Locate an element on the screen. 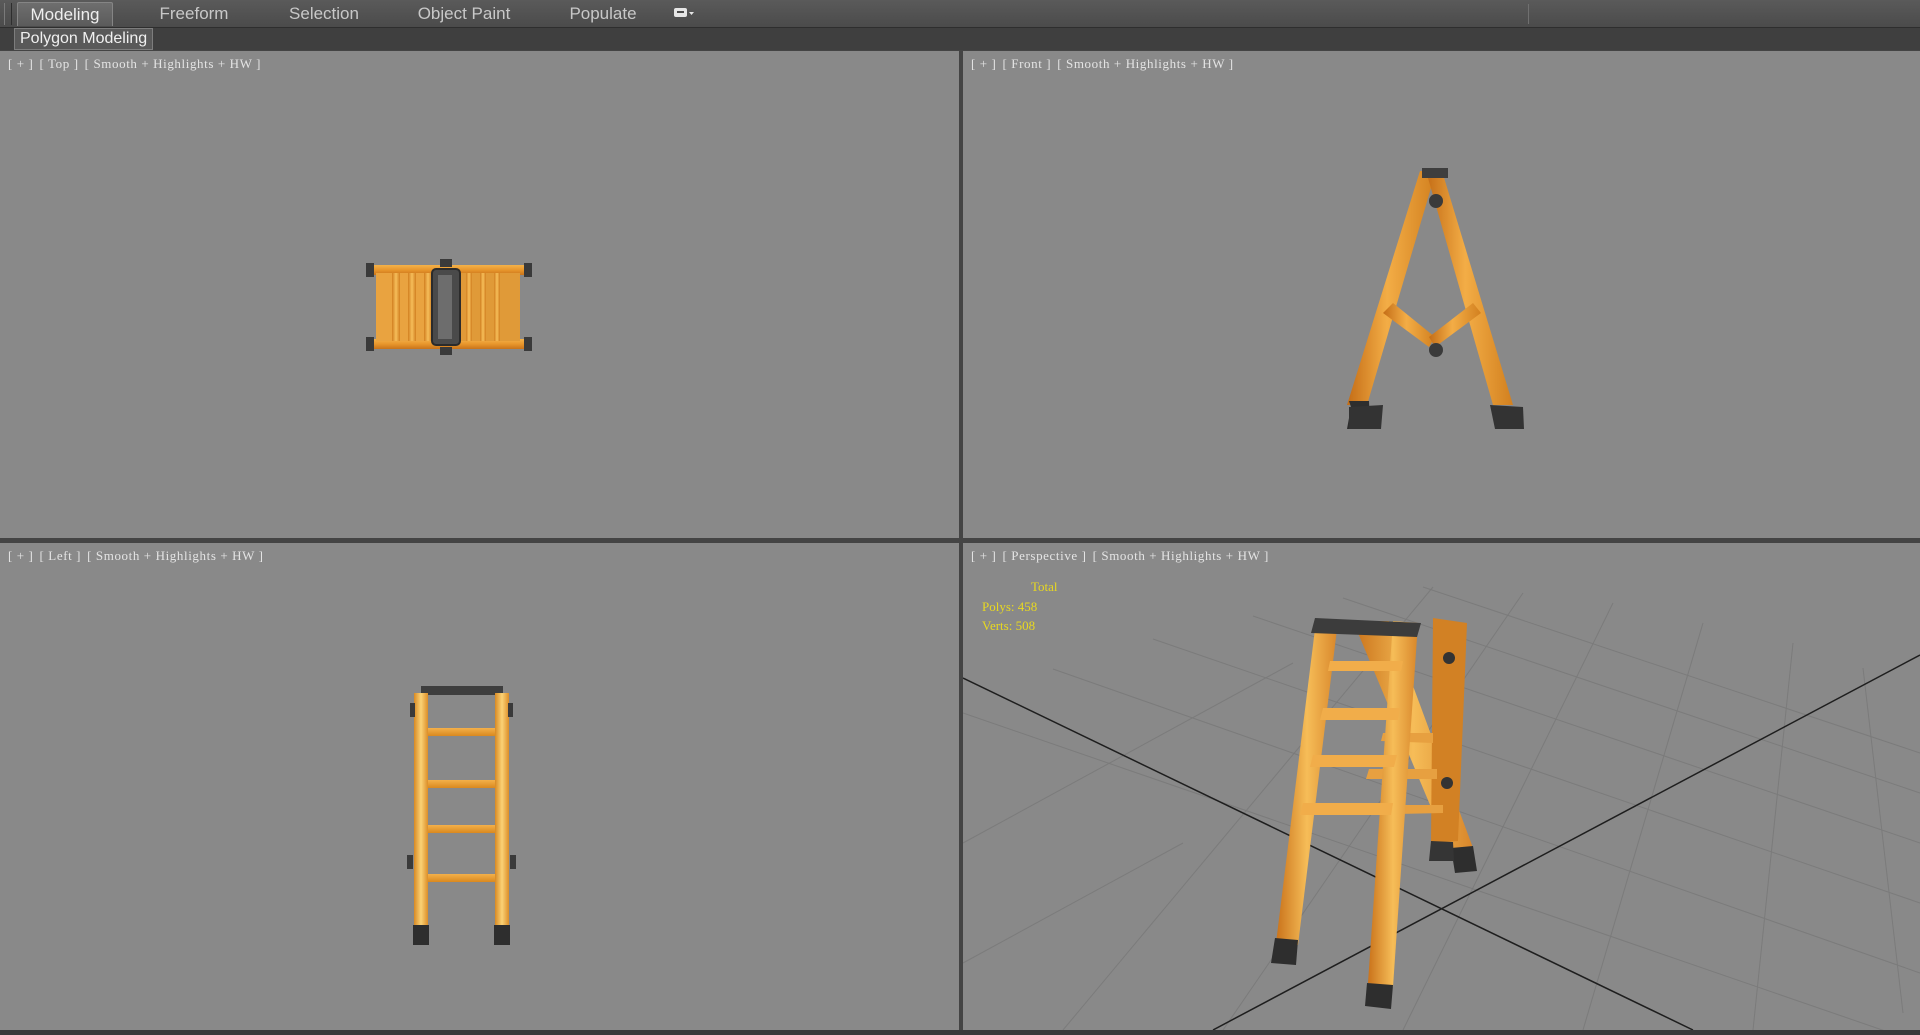 The image size is (1920, 1035). ladder-front-view is located at coordinates (1435, 298).